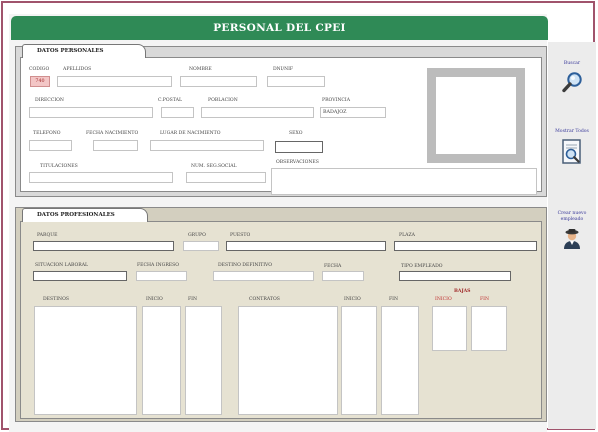  Describe the element at coordinates (489, 328) in the screenshot. I see `bajas-fin-list` at that location.